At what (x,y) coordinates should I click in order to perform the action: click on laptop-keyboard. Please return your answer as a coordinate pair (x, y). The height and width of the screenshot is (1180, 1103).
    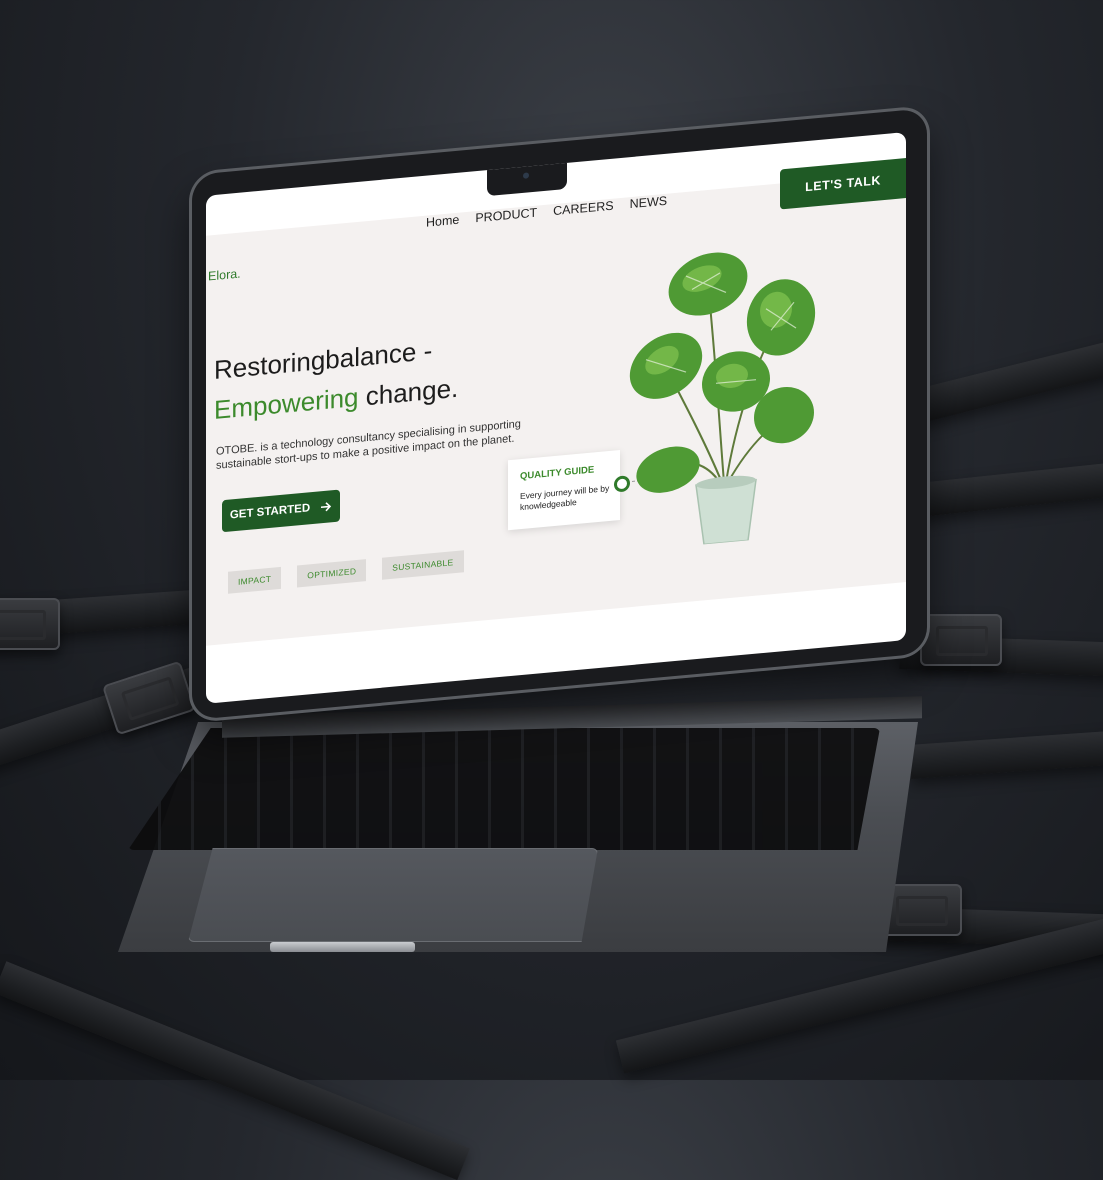
    Looking at the image, I should click on (504, 789).